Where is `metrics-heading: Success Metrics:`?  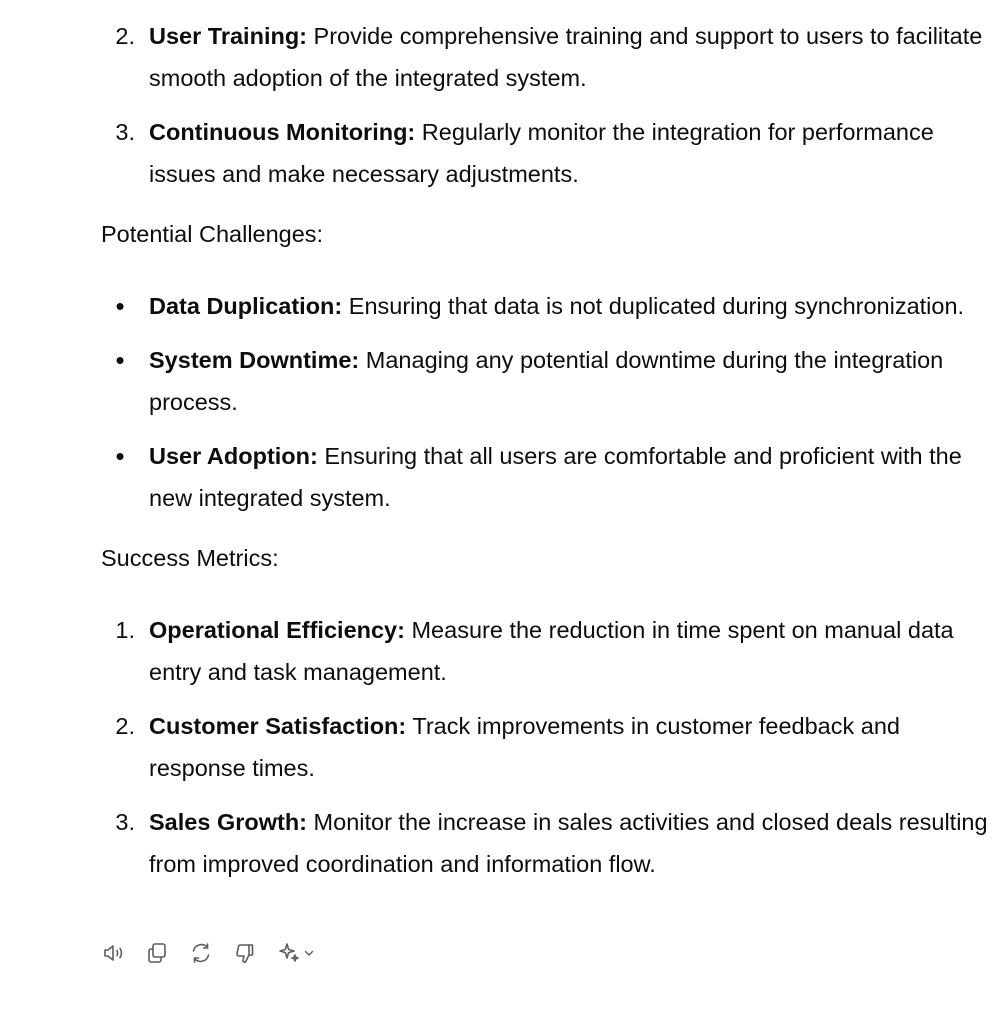 metrics-heading: Success Metrics: is located at coordinates (190, 558).